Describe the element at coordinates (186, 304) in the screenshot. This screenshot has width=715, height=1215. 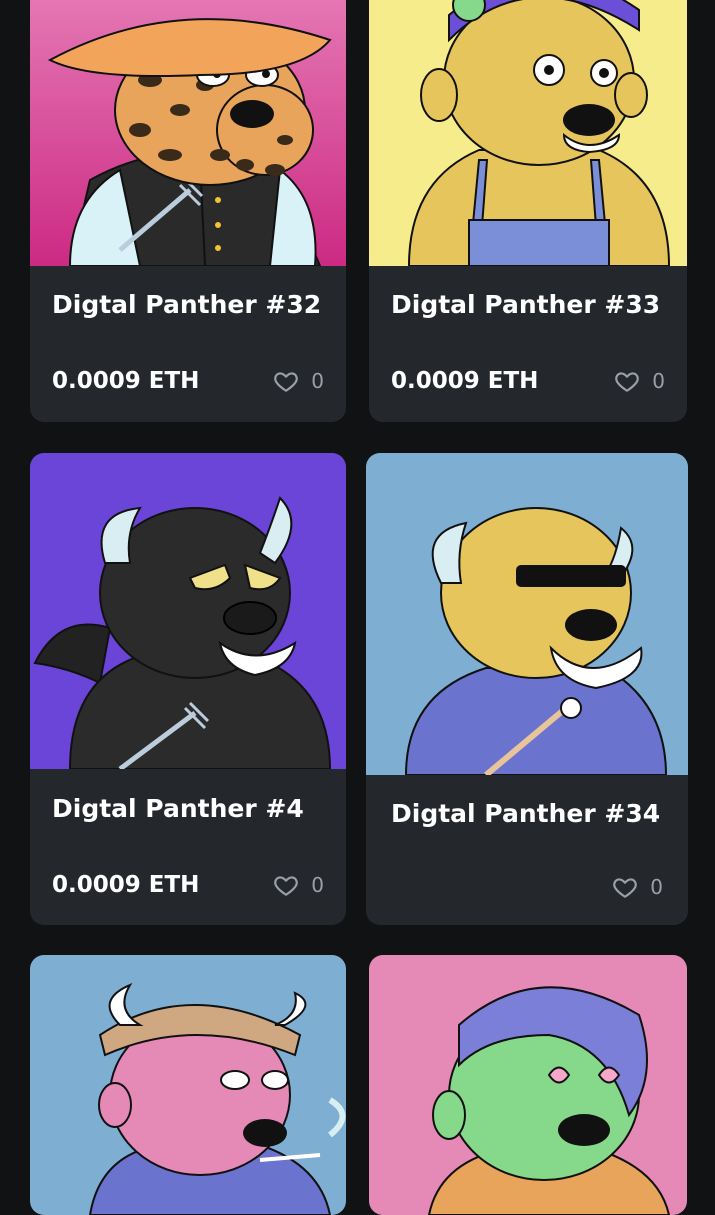
I see `nft-title: Digtal Panther #32` at that location.